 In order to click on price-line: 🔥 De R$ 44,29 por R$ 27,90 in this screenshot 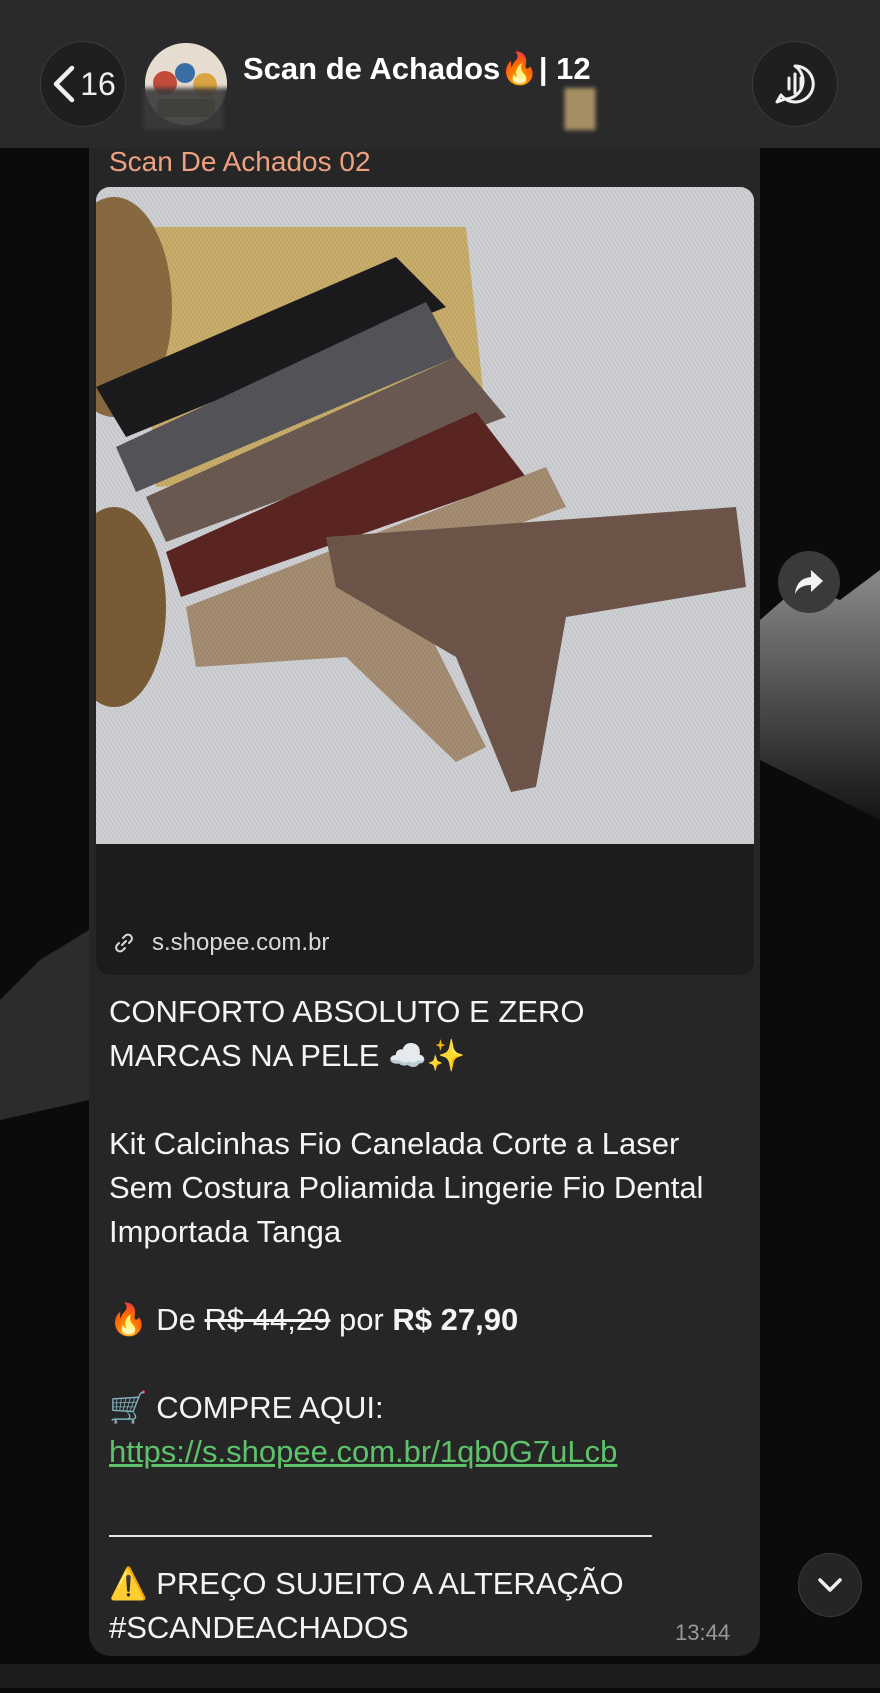, I will do `click(429, 1320)`.